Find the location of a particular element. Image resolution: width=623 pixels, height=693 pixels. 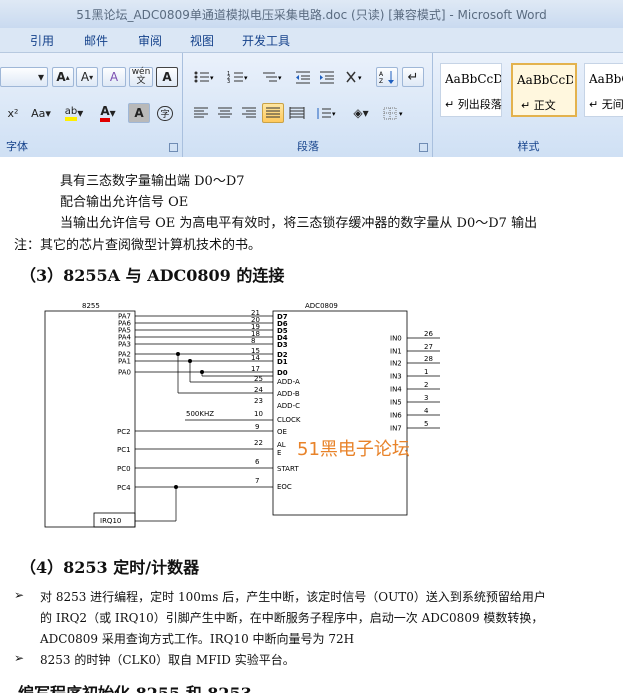

style-normal: AaBbCcDd ↵ 正文 is located at coordinates (544, 90).